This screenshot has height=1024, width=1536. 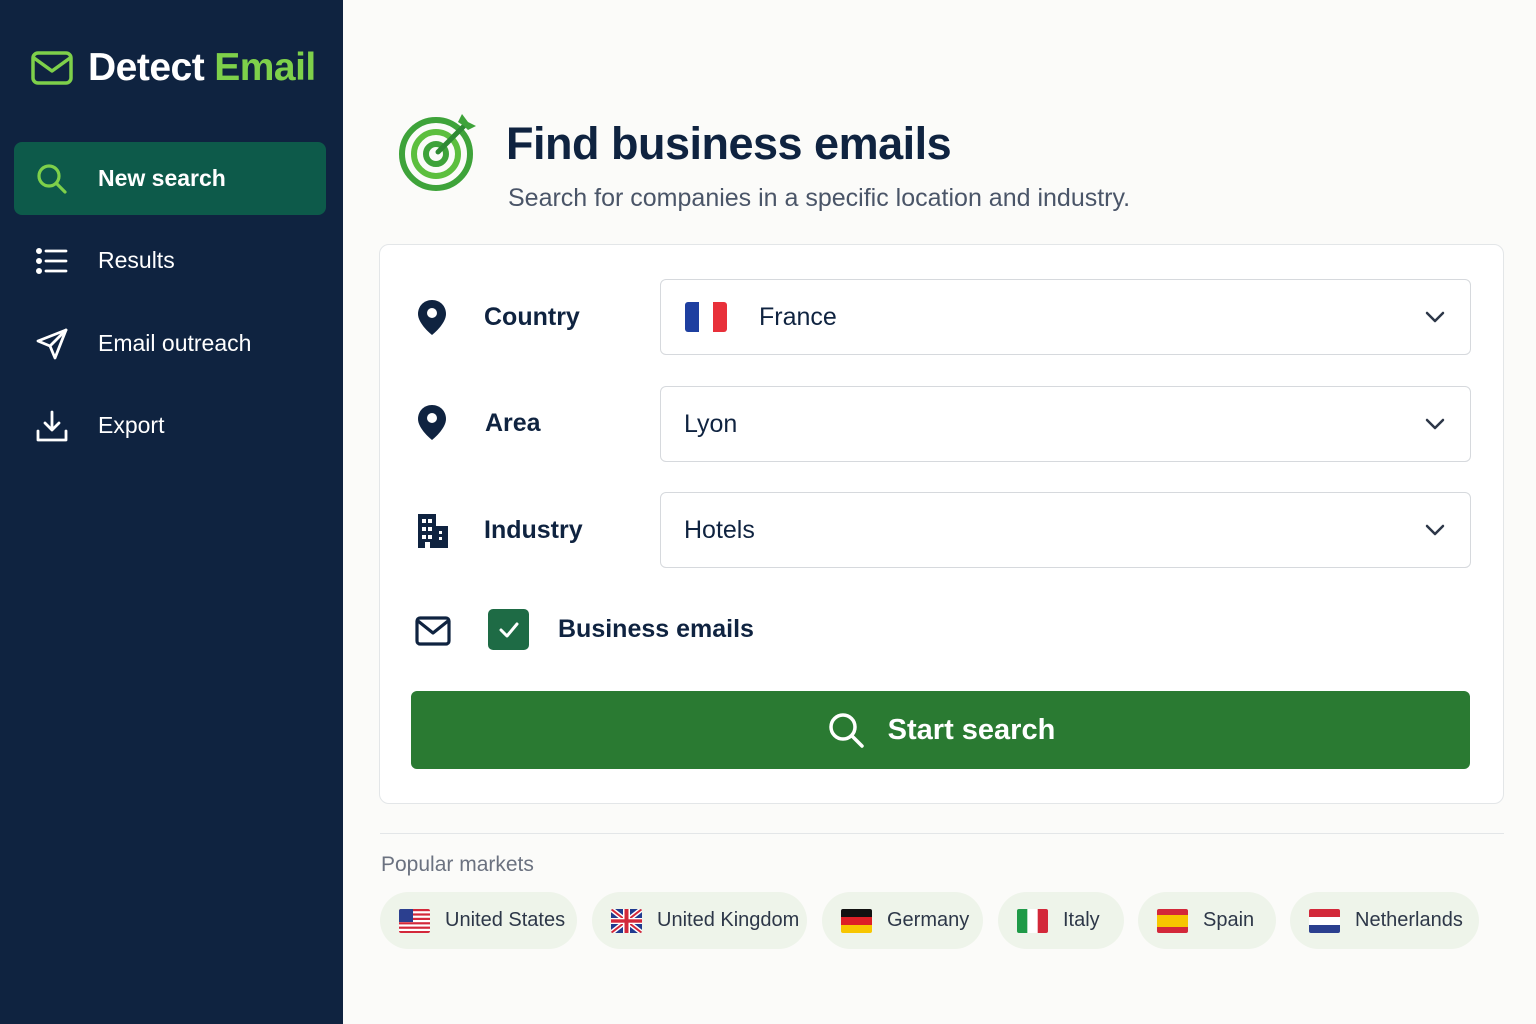 I want to click on sidebar-item-label: New search, so click(x=162, y=178).